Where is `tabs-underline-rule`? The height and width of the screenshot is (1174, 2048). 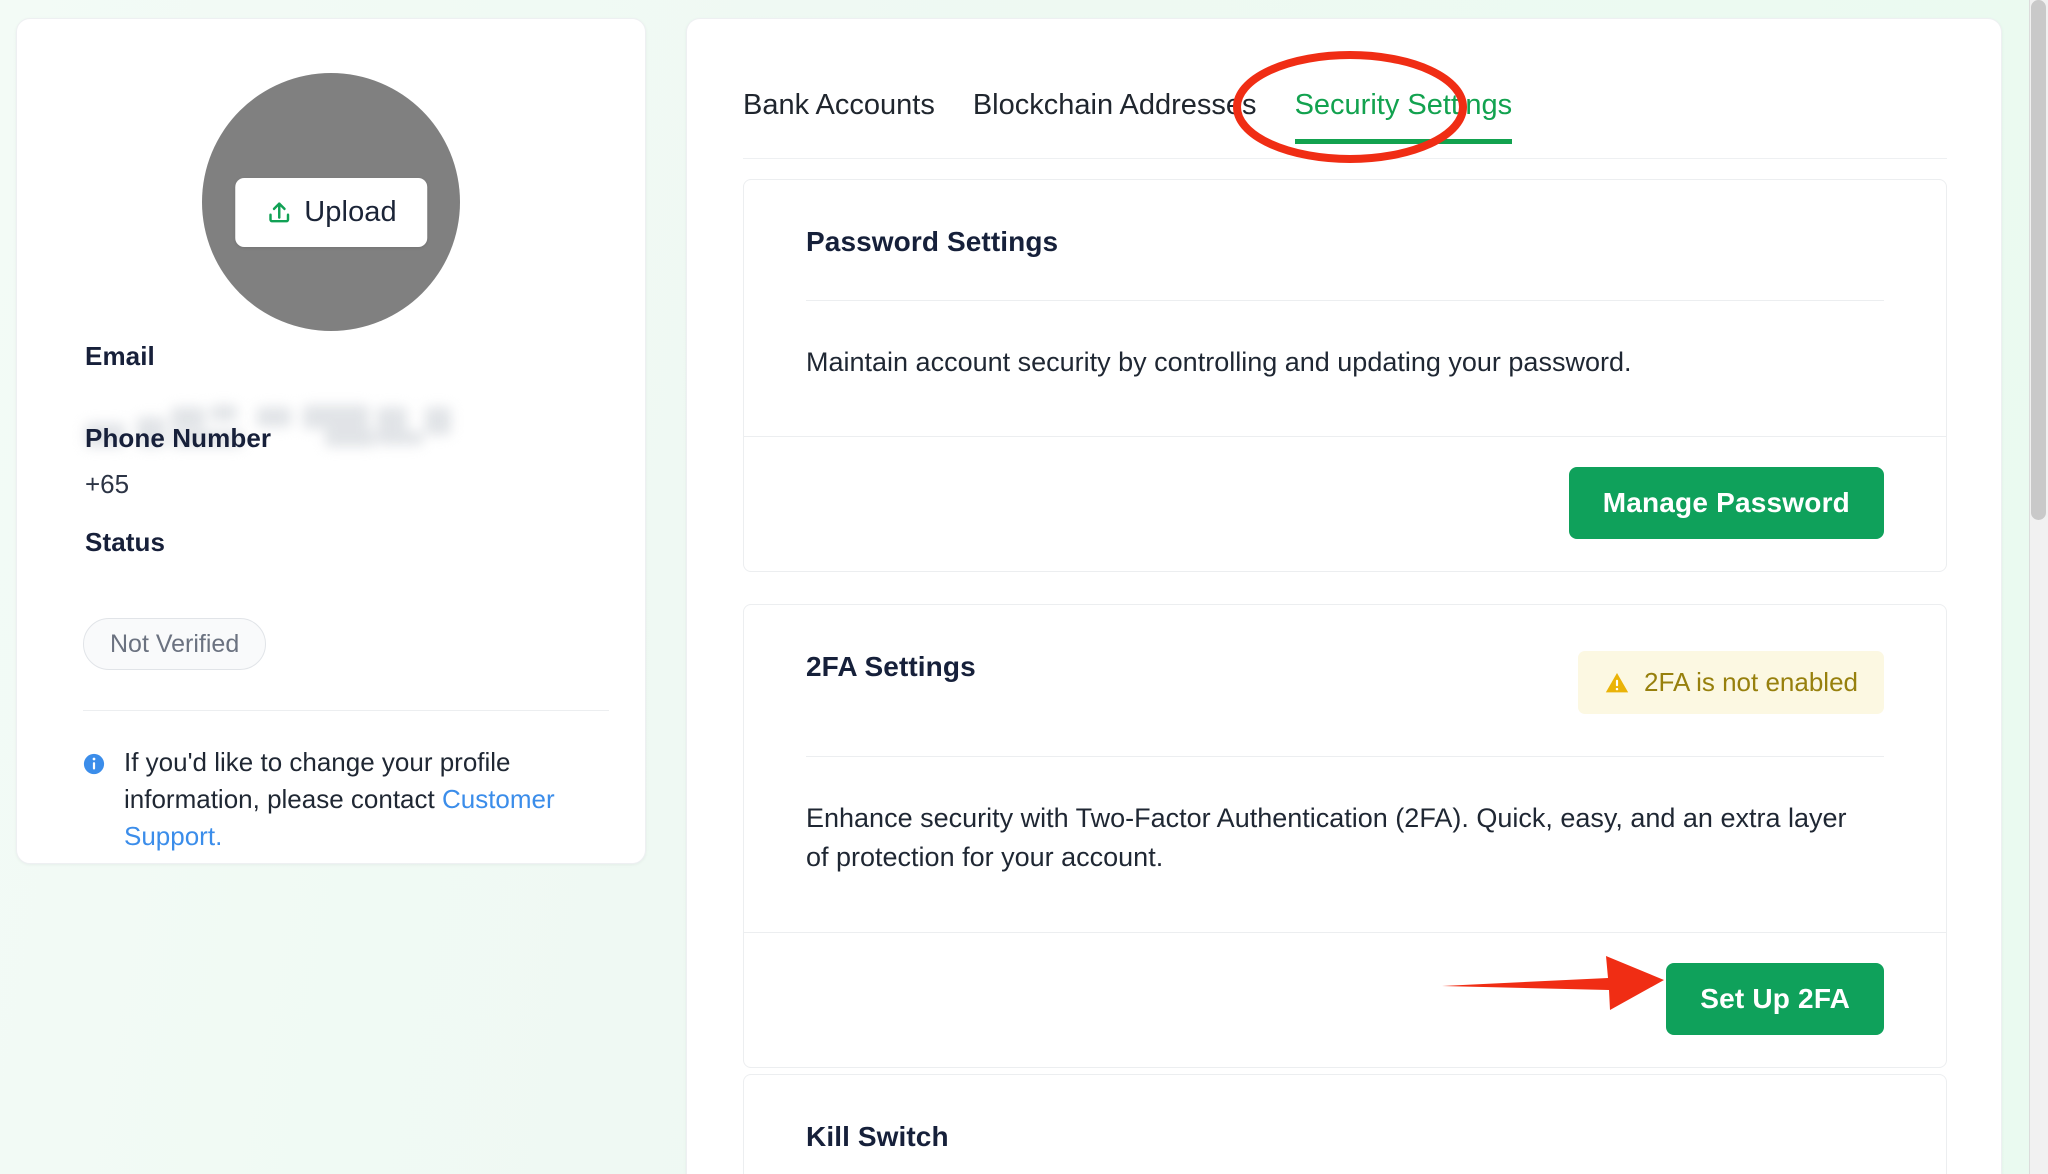 tabs-underline-rule is located at coordinates (1345, 158).